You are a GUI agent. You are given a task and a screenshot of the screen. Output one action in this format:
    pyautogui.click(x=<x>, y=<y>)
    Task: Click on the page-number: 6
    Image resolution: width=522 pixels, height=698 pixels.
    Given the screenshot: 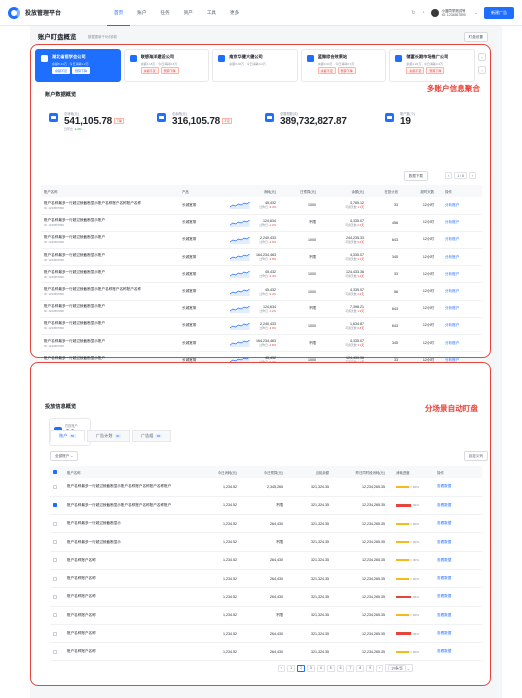 What is the action you would take?
    pyautogui.click(x=340, y=668)
    